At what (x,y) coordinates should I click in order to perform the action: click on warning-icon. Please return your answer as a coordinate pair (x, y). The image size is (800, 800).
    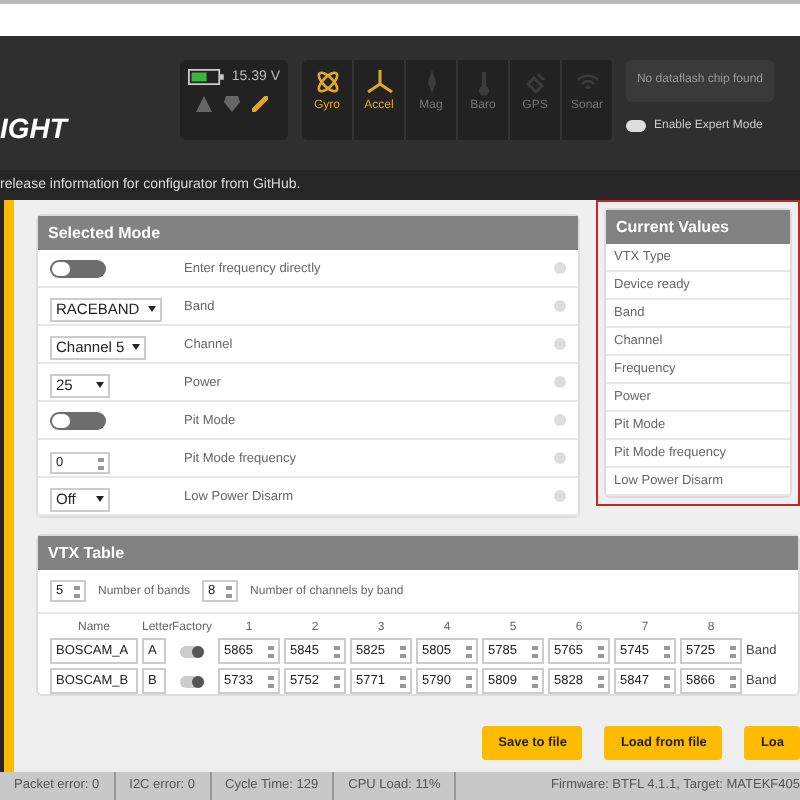
    Looking at the image, I should click on (204, 104).